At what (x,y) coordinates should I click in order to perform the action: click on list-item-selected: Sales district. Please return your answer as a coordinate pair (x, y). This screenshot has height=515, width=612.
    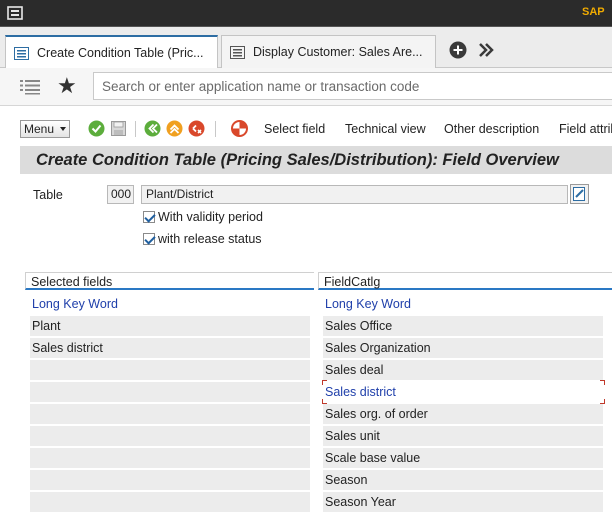
    Looking at the image, I should click on (463, 392).